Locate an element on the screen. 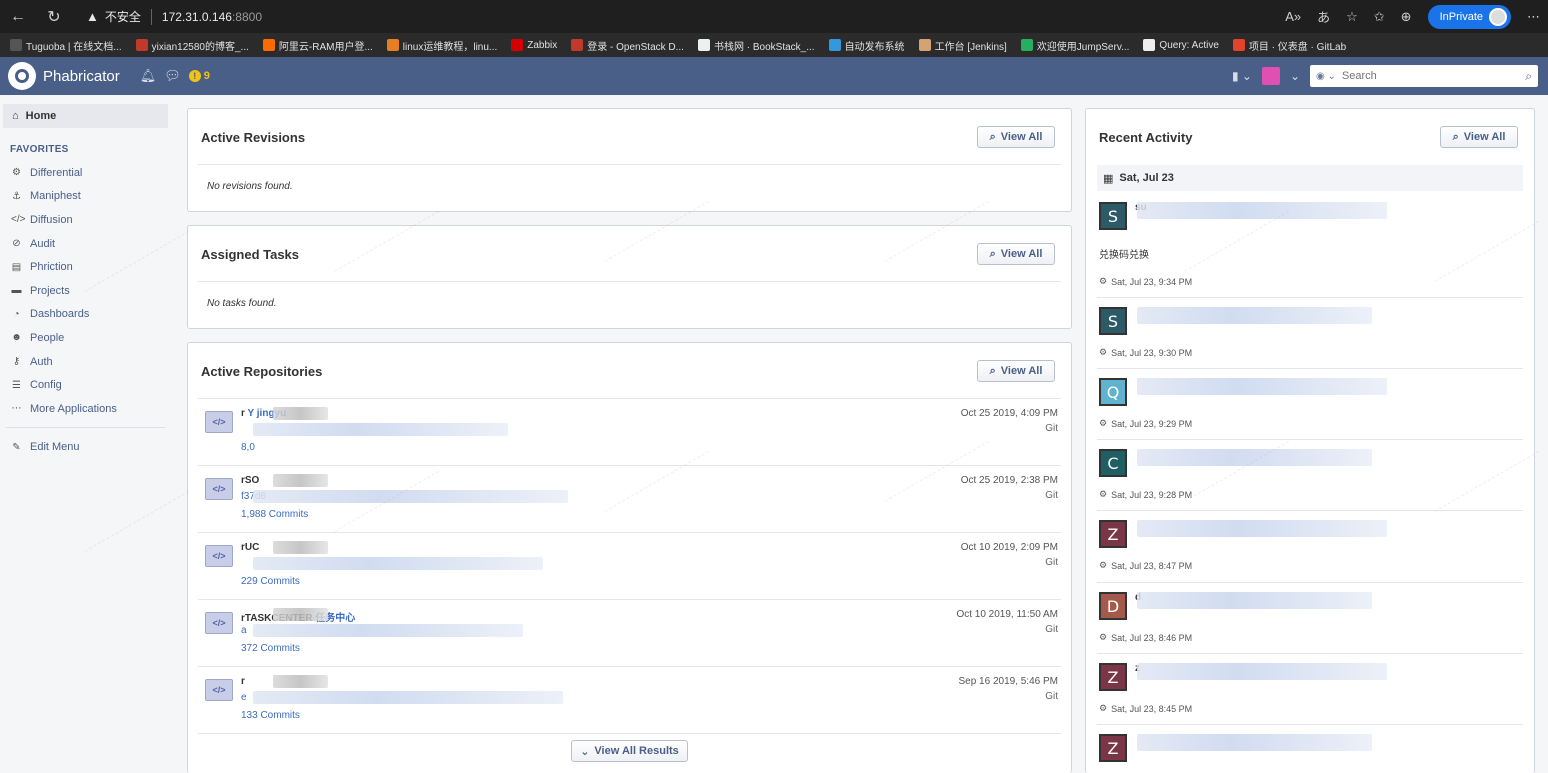 This screenshot has height=773, width=1548. repository-row: </> r e 133 Commits Sep 16 2019, 5:46 PM Git is located at coordinates (629, 700).